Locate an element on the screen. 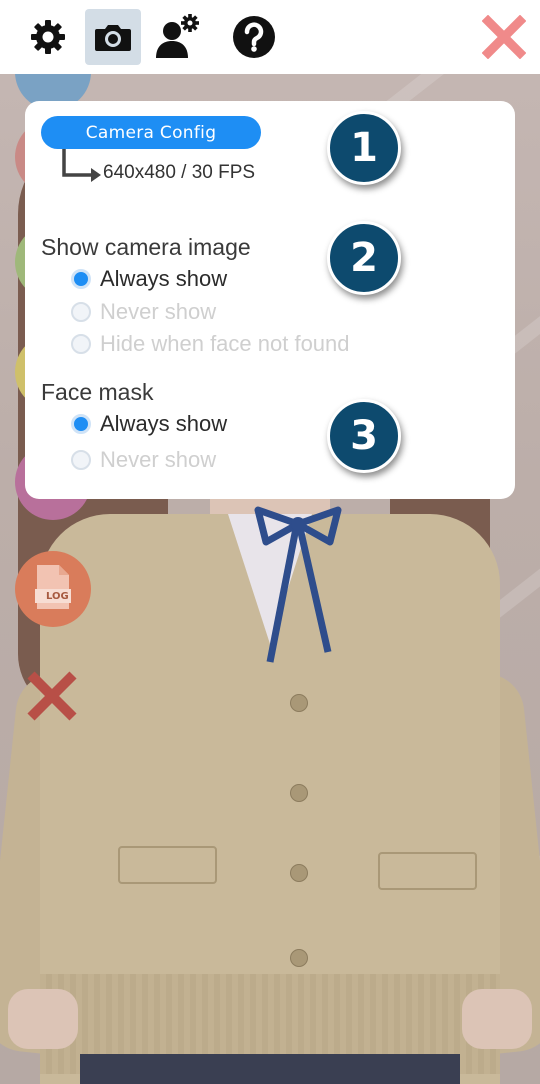  character-ribbon is located at coordinates (298, 584).